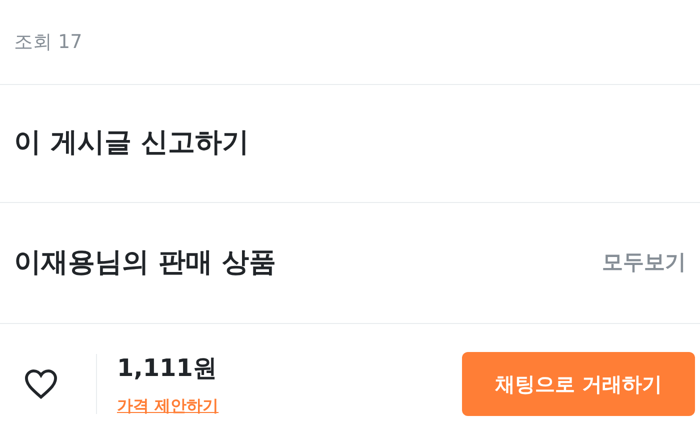 This screenshot has height=443, width=700. Describe the element at coordinates (578, 384) in the screenshot. I see `chat-trade-button: 채팅으로 거래하기` at that location.